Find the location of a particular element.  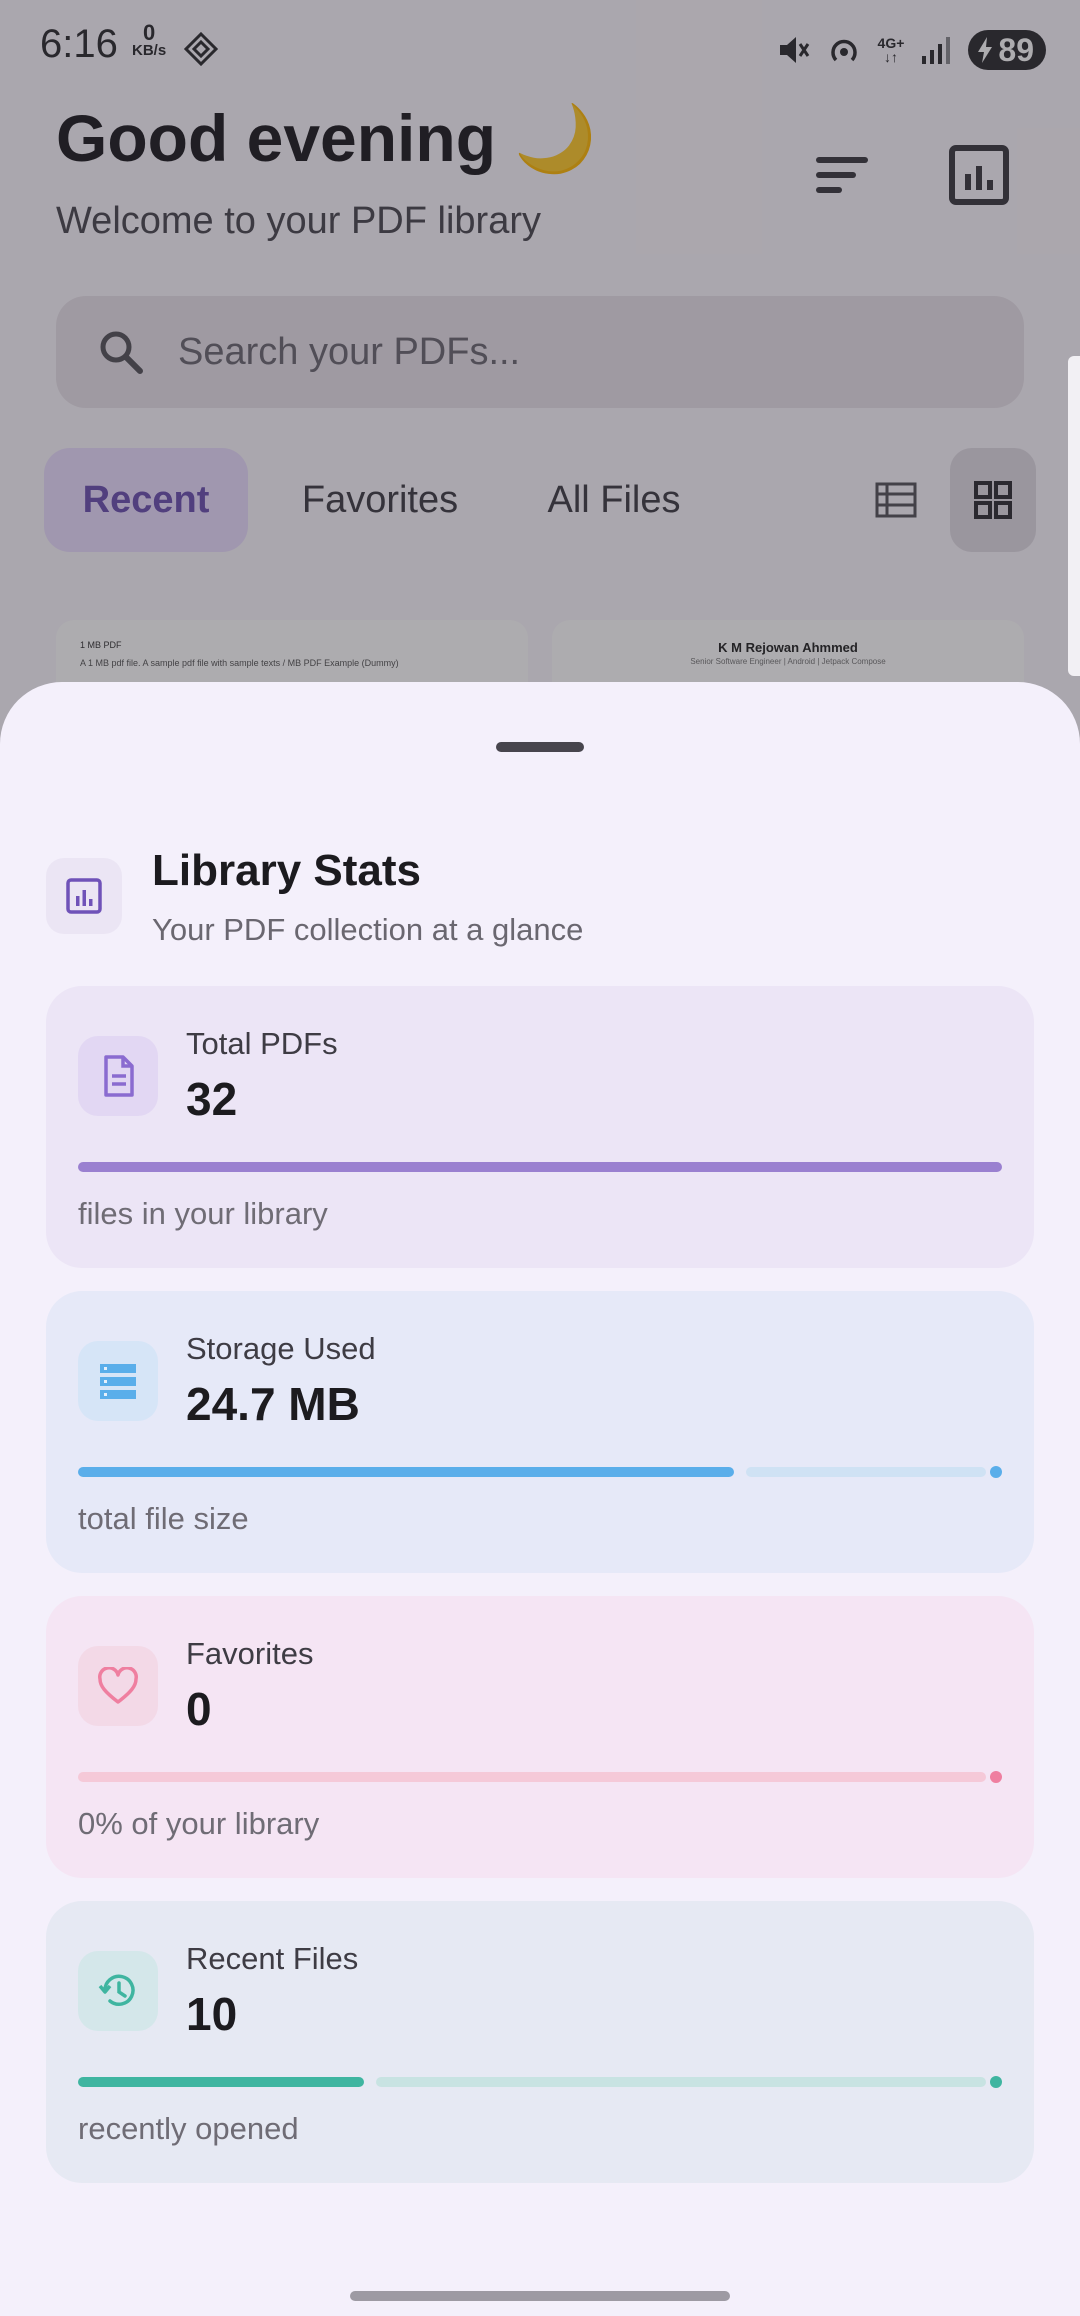

stat-description: 0% of your library is located at coordinates (199, 1823).